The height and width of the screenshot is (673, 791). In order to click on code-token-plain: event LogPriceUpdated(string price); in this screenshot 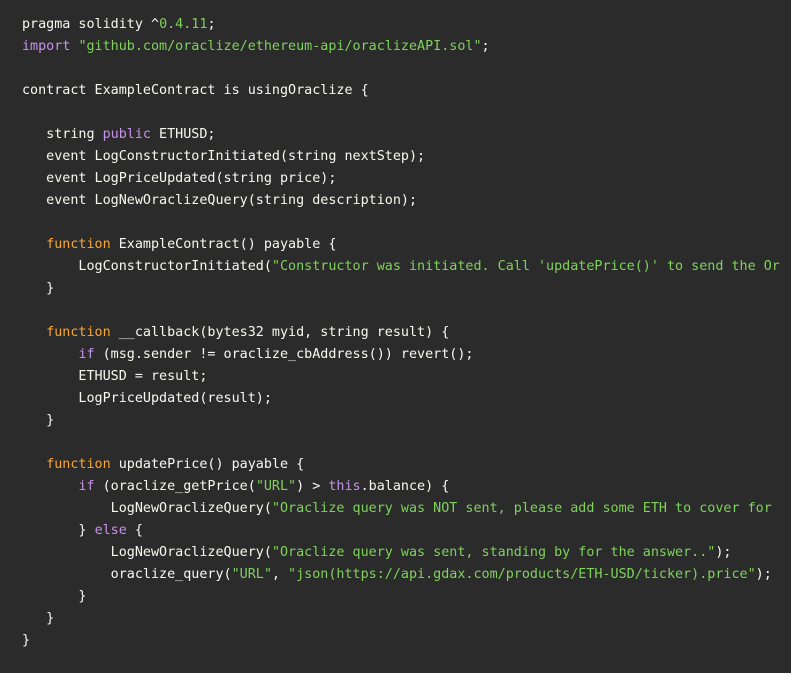, I will do `click(179, 178)`.